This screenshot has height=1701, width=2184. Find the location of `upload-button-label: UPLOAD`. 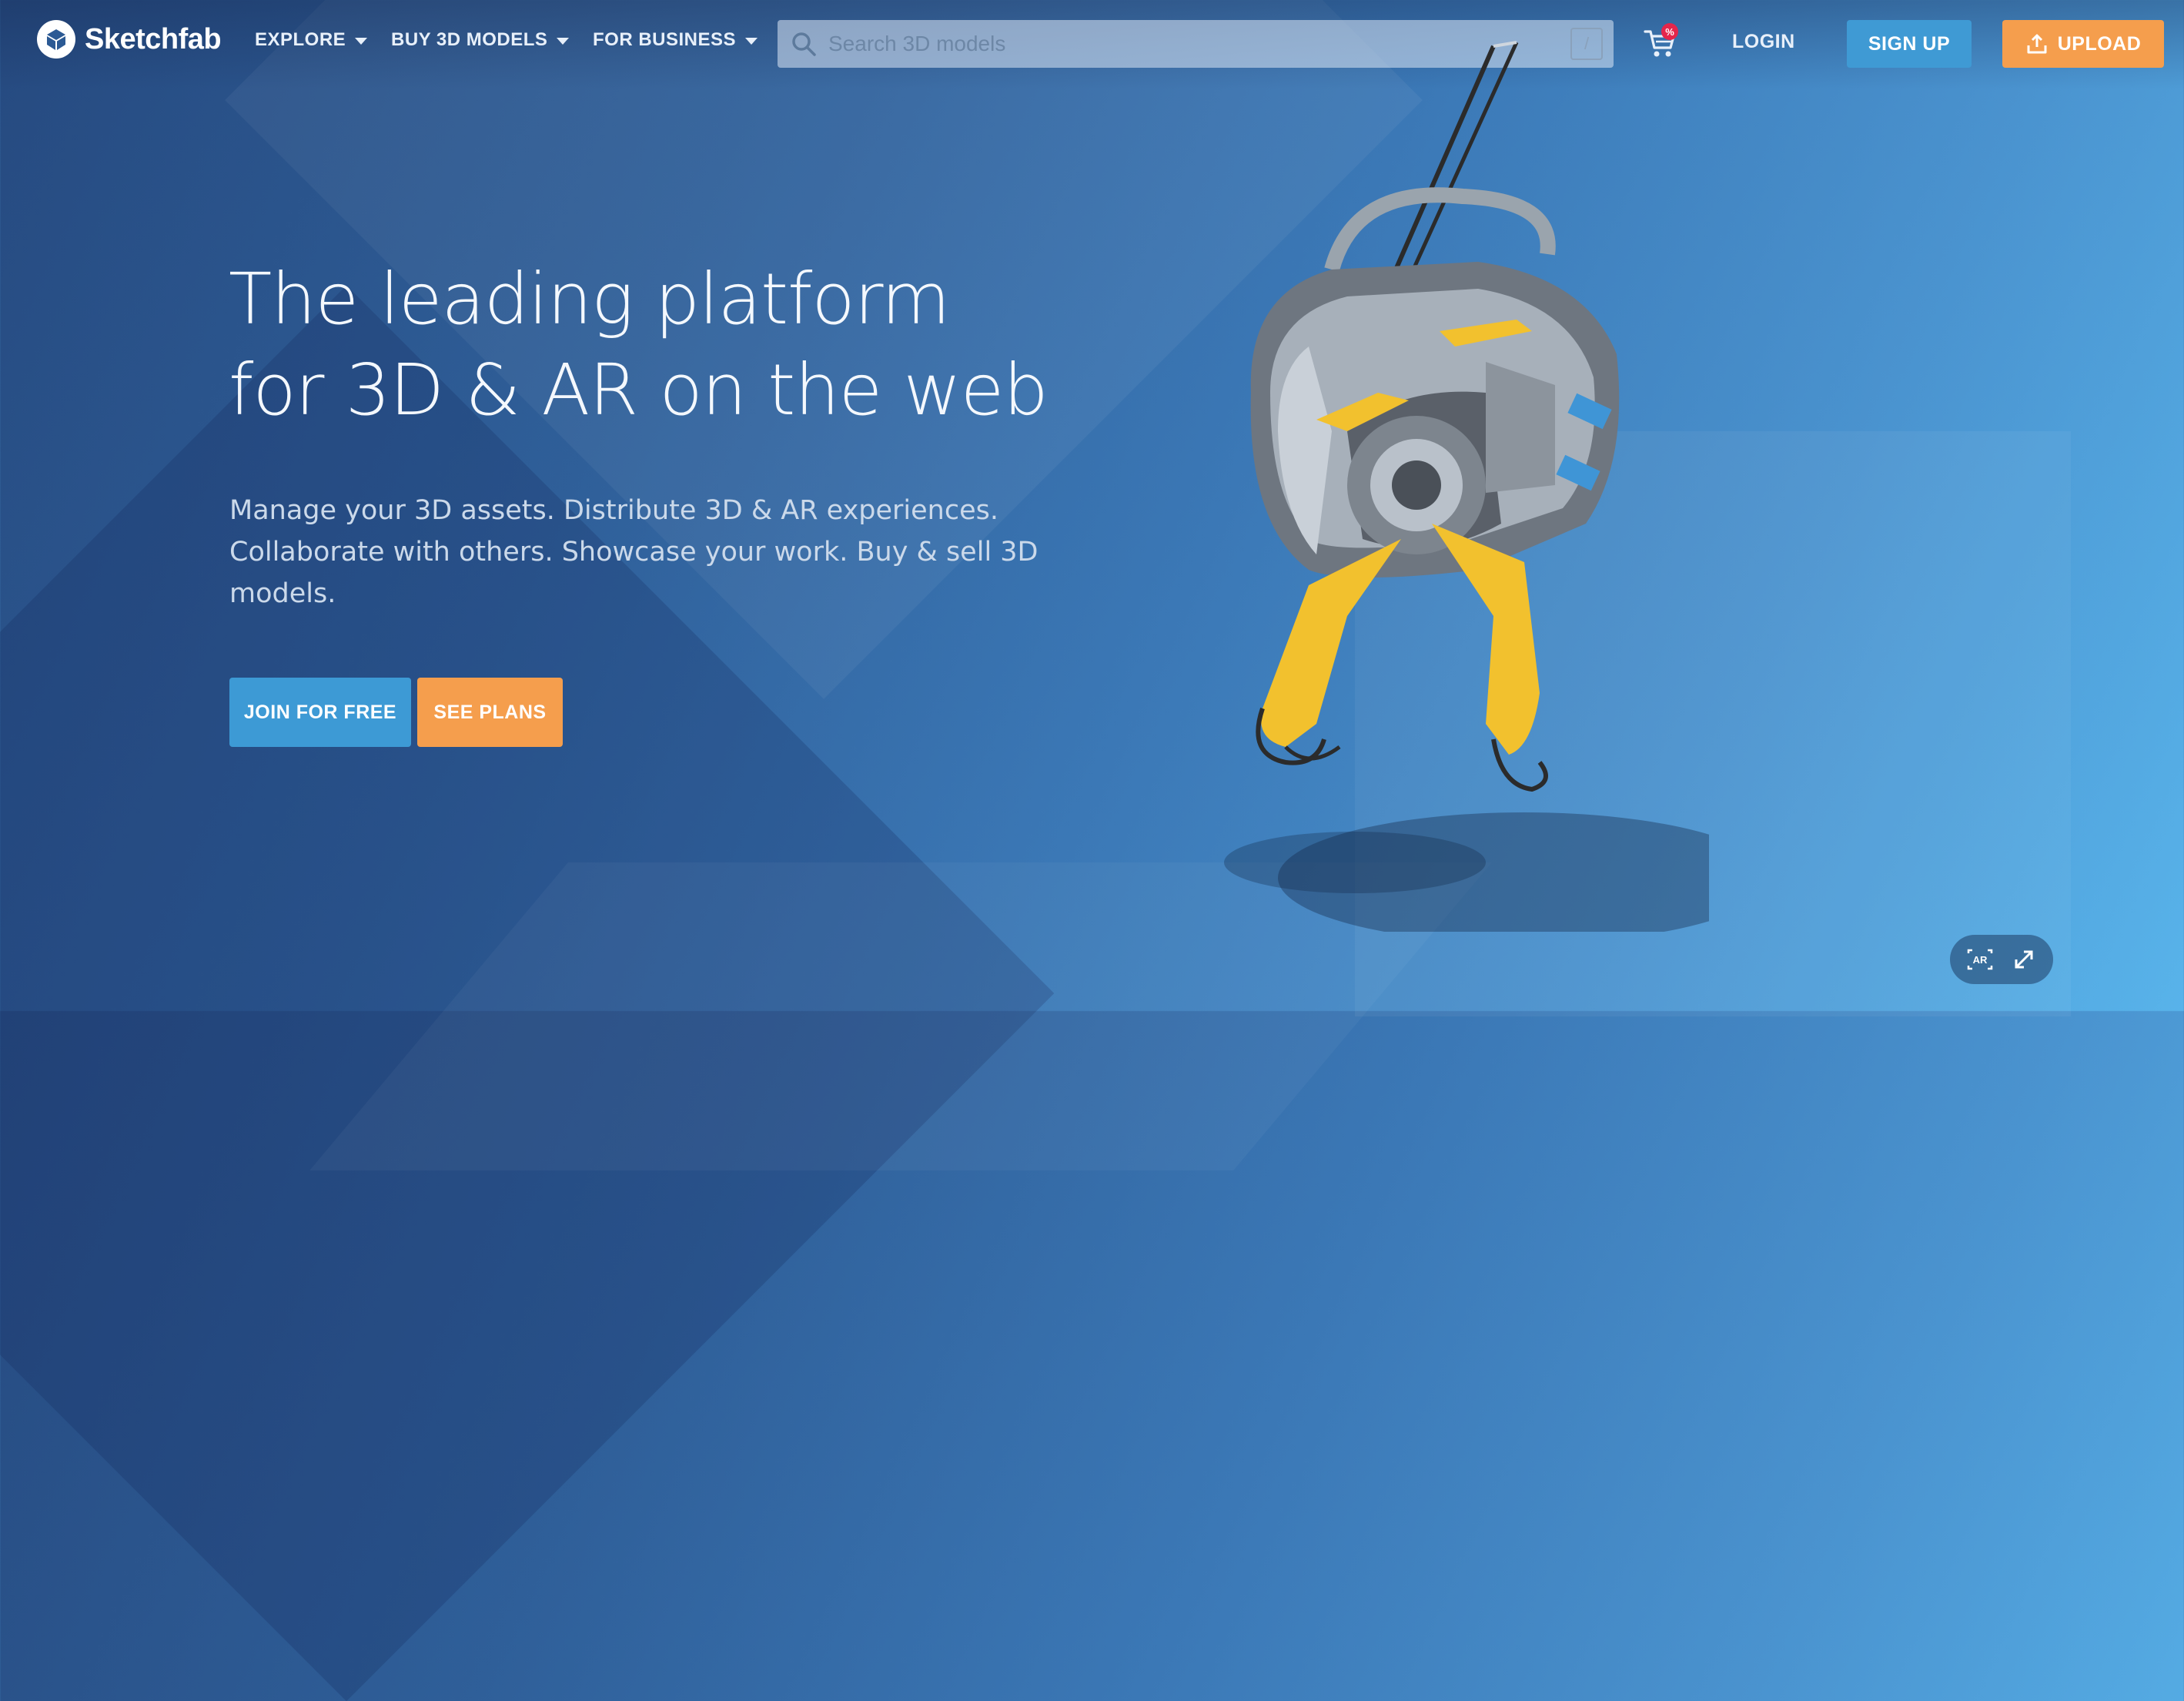

upload-button-label: UPLOAD is located at coordinates (2100, 43).